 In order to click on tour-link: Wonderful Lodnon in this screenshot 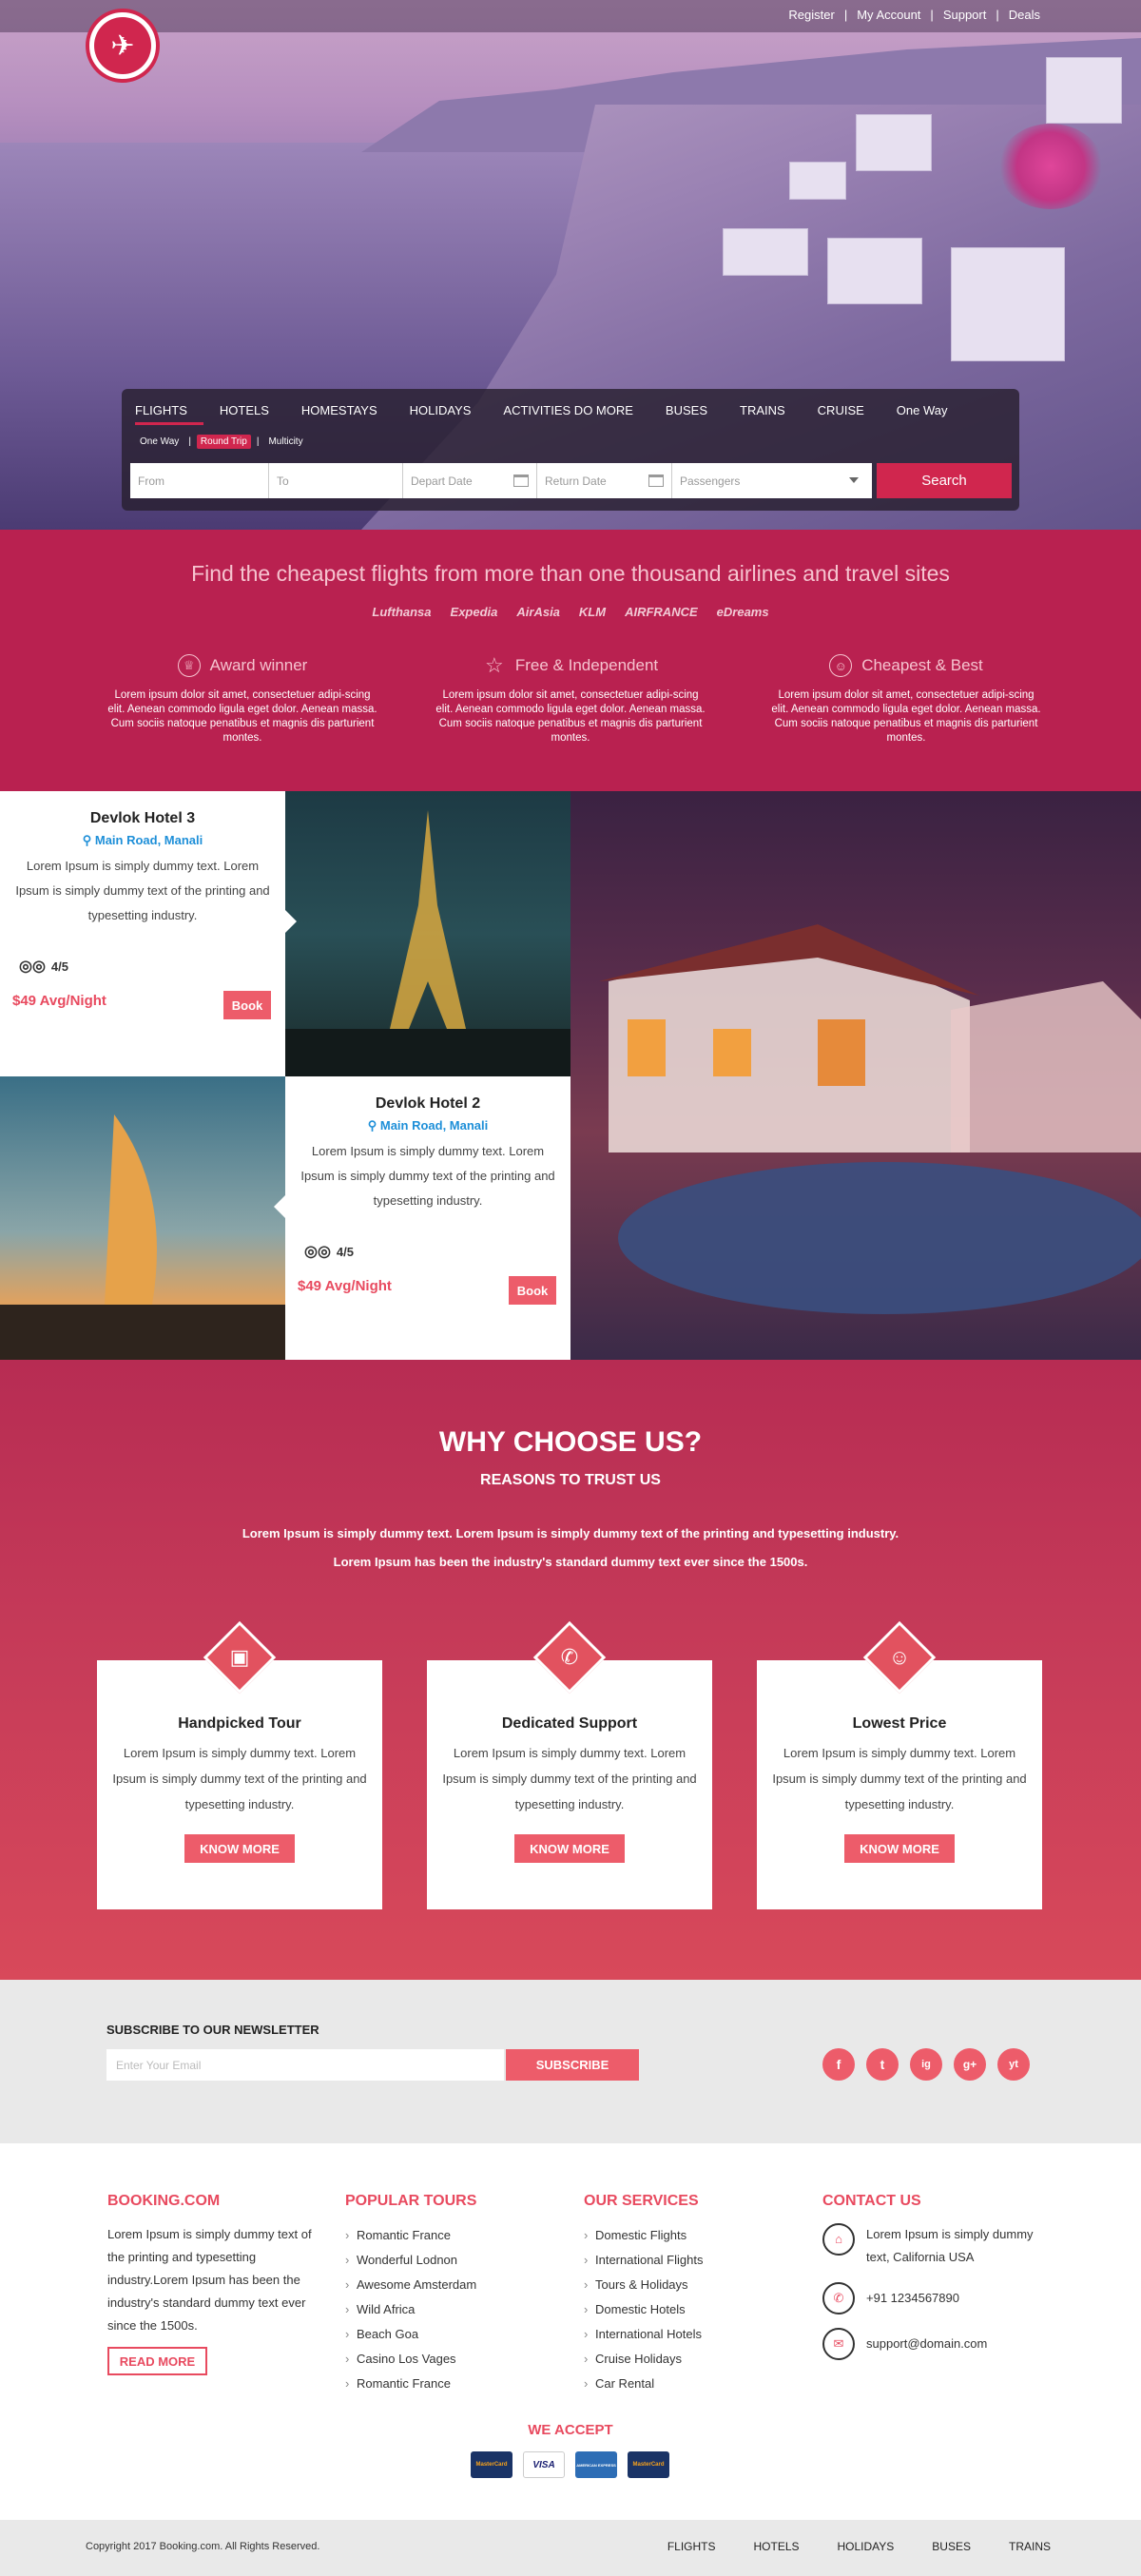, I will do `click(410, 2260)`.